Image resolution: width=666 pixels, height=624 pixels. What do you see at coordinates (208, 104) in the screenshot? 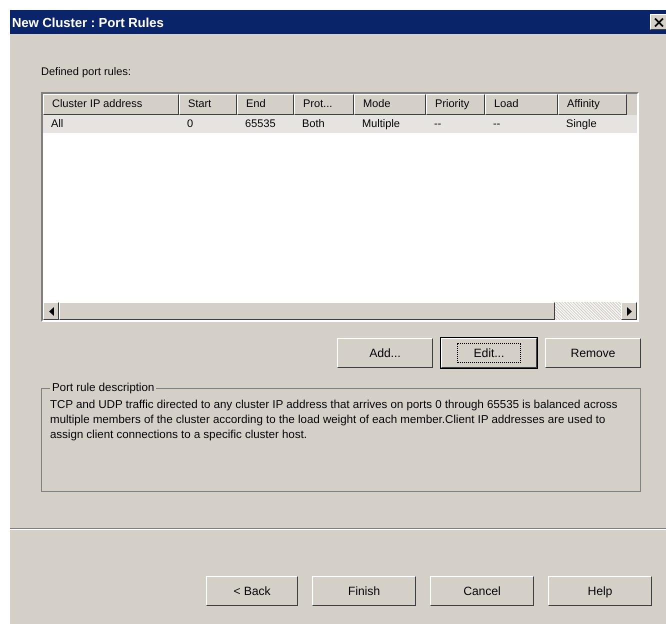
I see `column-header: Start` at bounding box center [208, 104].